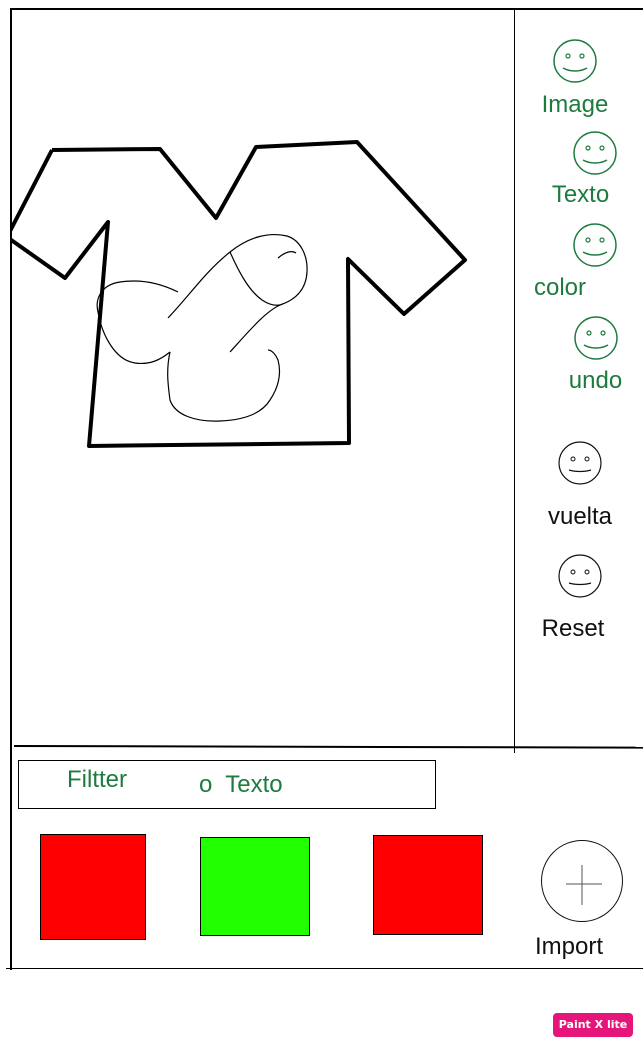 This screenshot has width=643, height=1045. What do you see at coordinates (580, 194) in the screenshot?
I see `tool-texto-label: Texto` at bounding box center [580, 194].